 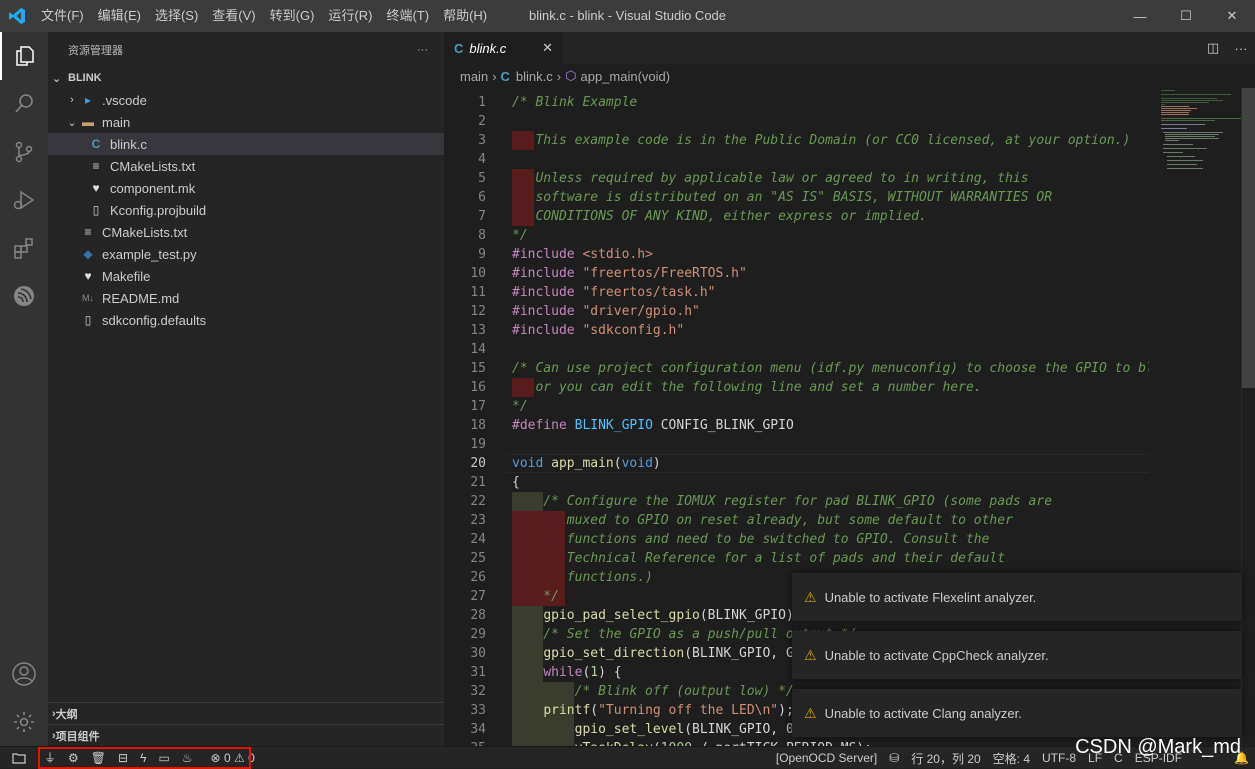 I want to click on code-line: #include "freertos/task.h", so click(x=614, y=292).